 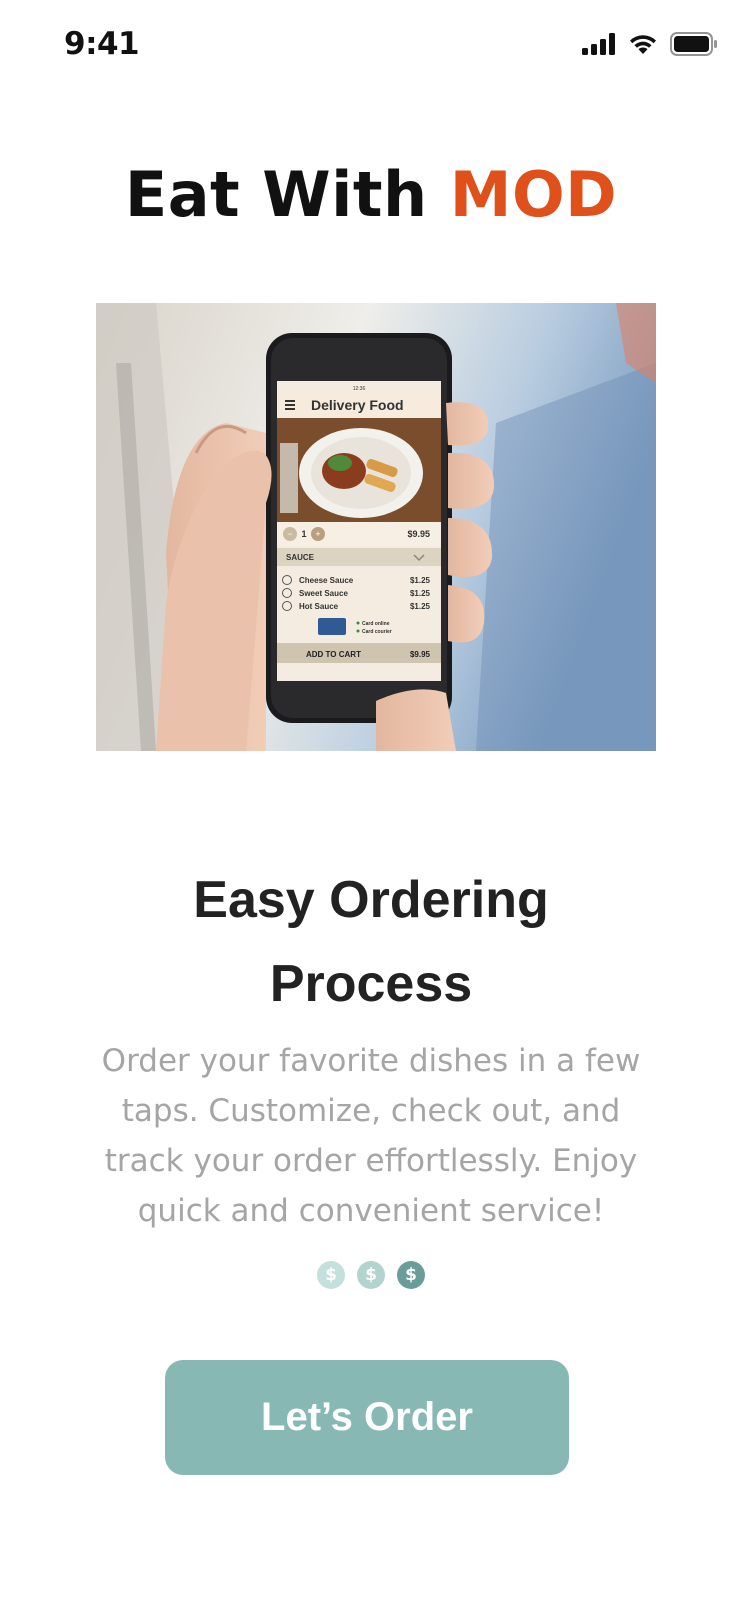 I want to click on headline-line-1: Easy Ordering, so click(x=371, y=900).